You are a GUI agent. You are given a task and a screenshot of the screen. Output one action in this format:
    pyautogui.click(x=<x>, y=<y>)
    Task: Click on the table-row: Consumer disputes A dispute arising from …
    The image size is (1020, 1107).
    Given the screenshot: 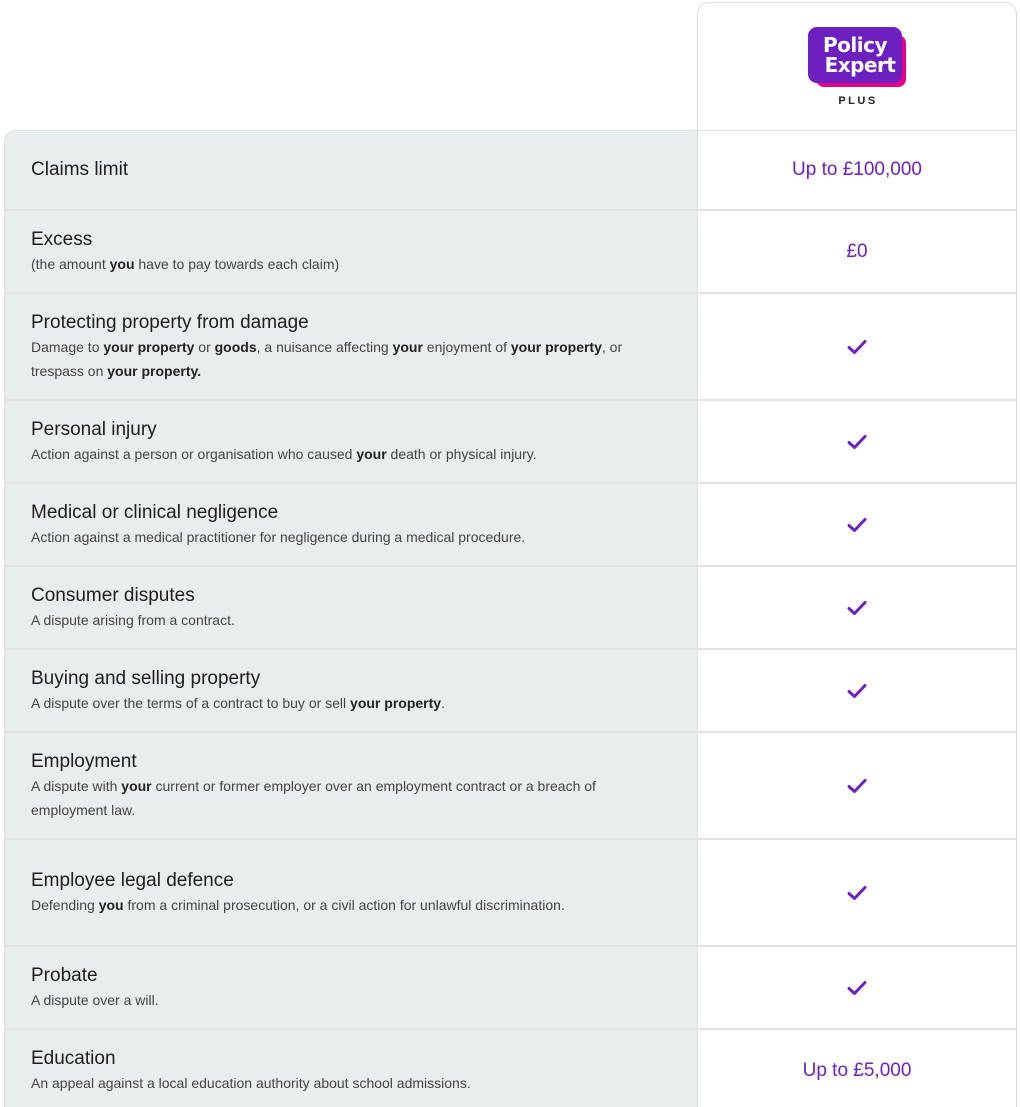 What is the action you would take?
    pyautogui.click(x=510, y=608)
    